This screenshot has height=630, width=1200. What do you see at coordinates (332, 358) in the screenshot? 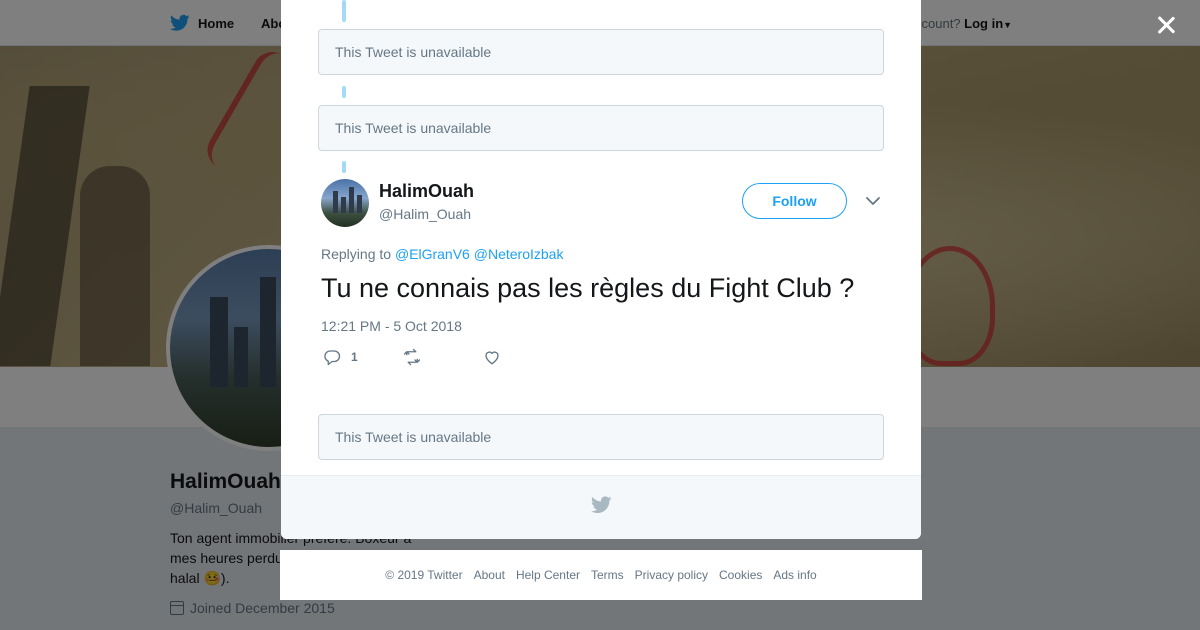
I see `reply-icon` at bounding box center [332, 358].